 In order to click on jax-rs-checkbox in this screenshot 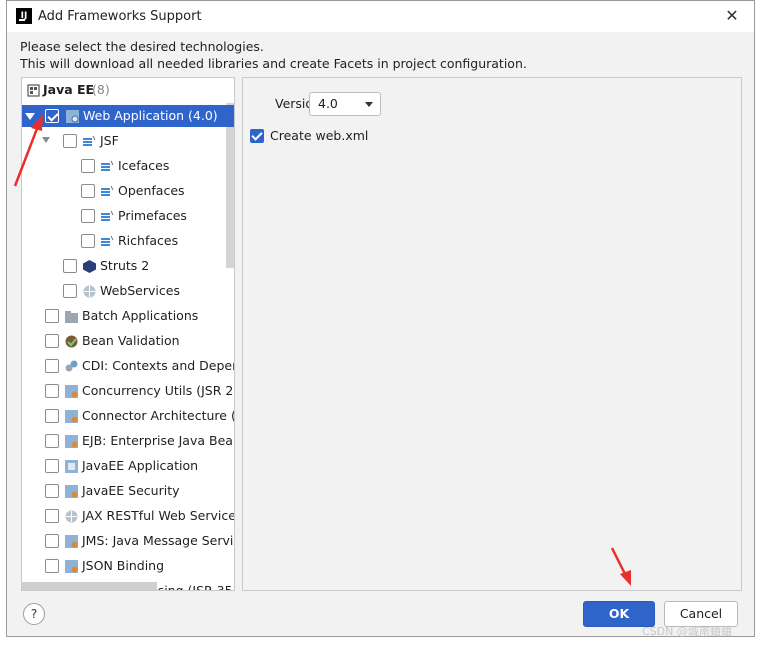, I will do `click(52, 516)`.